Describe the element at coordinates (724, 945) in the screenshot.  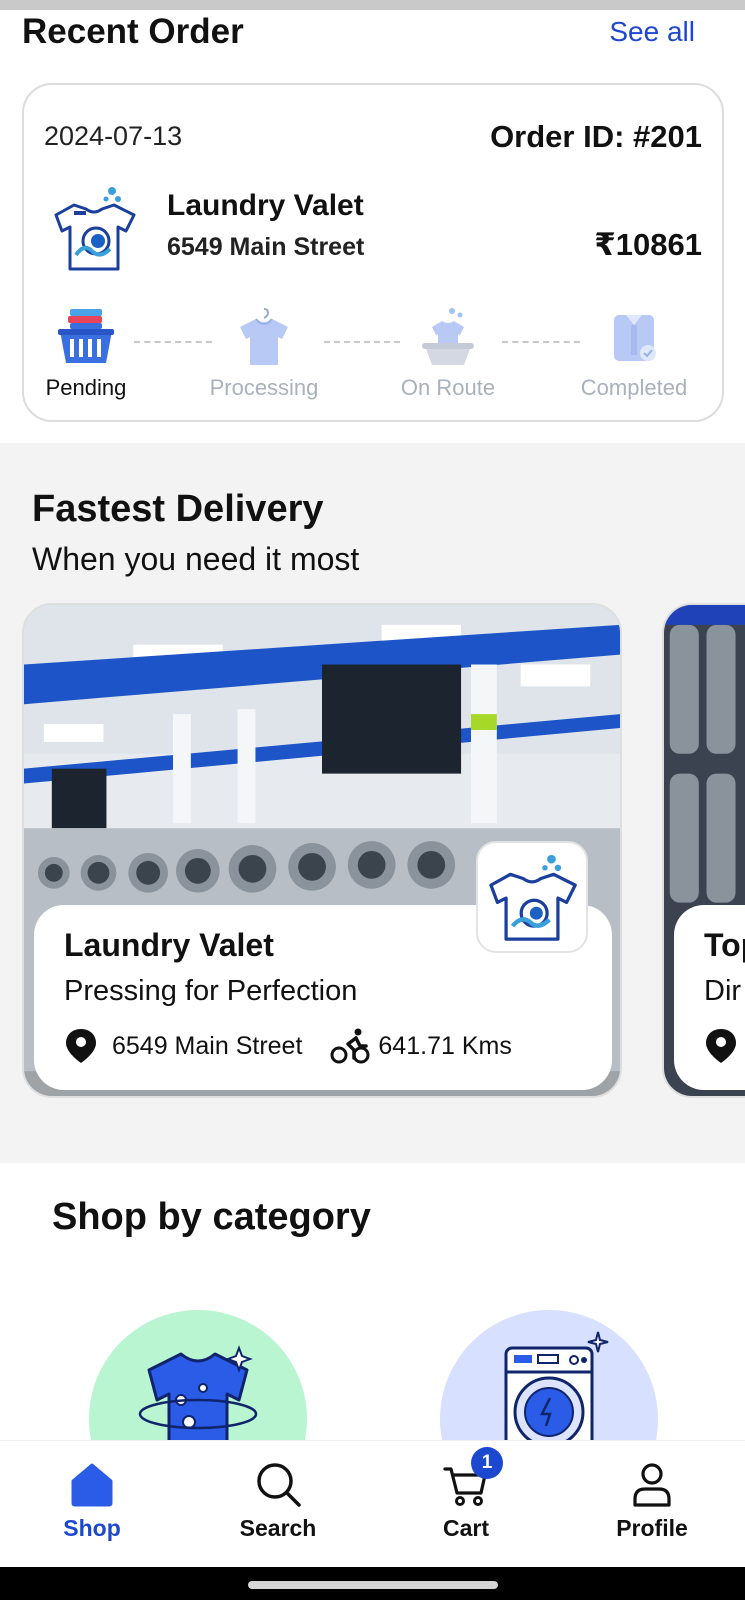
I see `store-name: Top` at that location.